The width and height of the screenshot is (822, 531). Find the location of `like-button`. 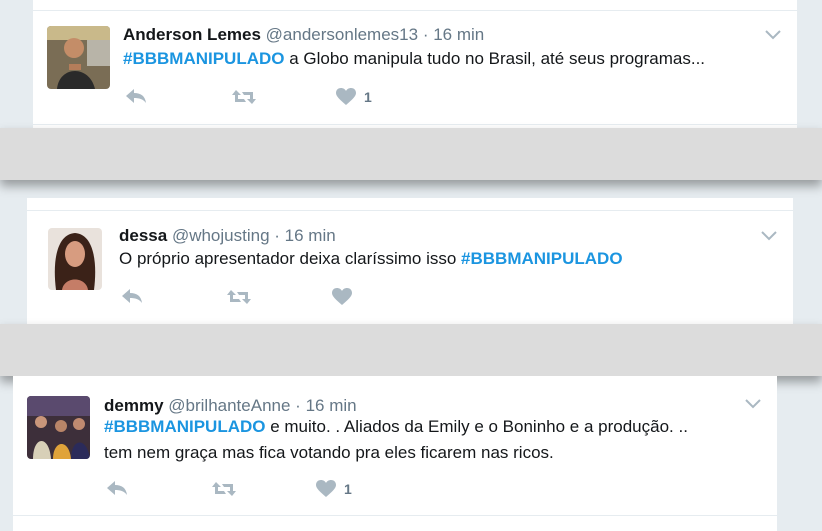

like-button is located at coordinates (342, 297).